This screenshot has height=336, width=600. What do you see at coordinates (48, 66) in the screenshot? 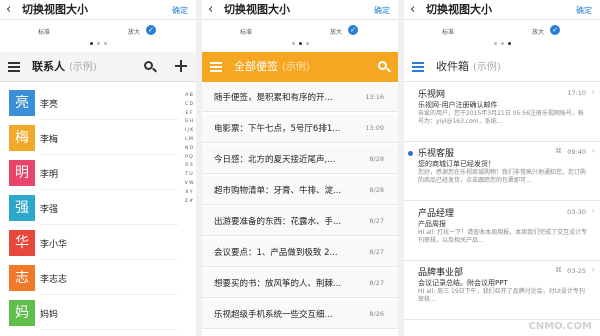
I see `page-title-text: 联系人` at bounding box center [48, 66].